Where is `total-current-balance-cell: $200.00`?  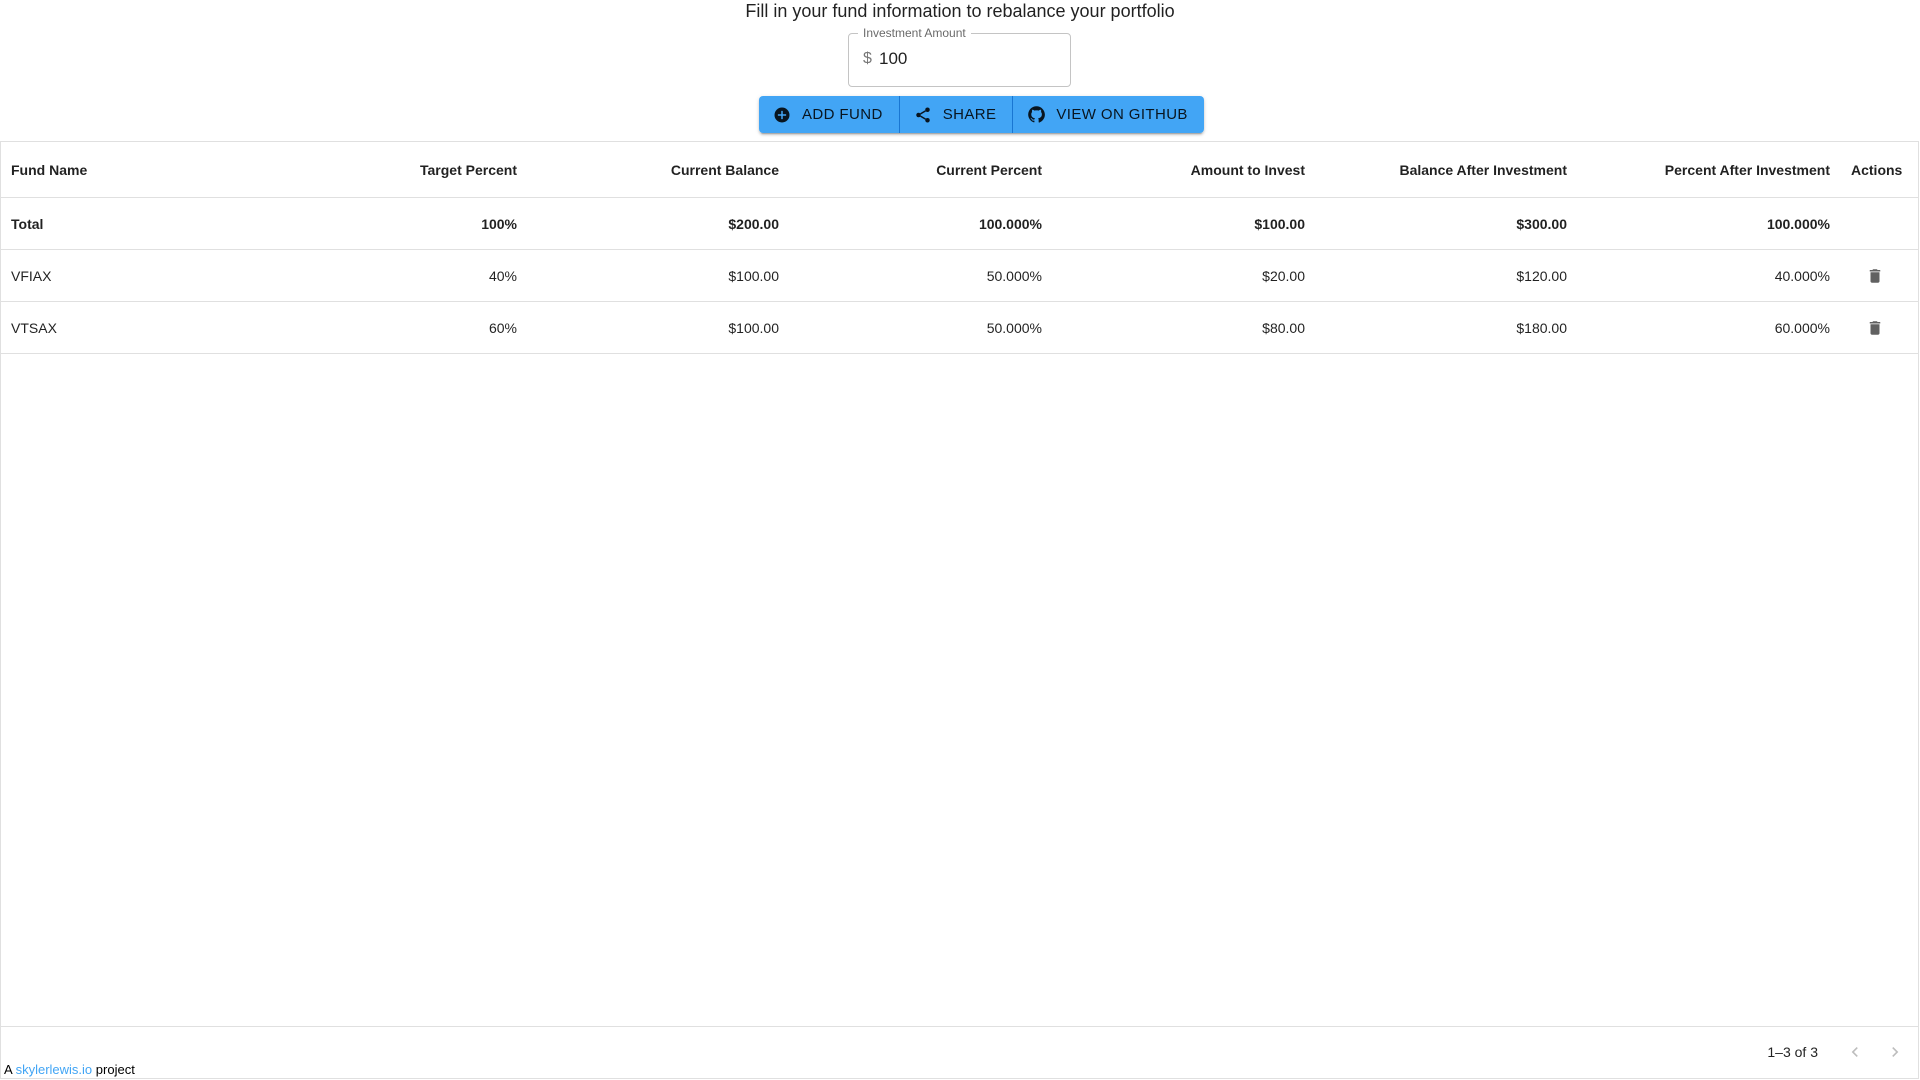
total-current-balance-cell: $200.00 is located at coordinates (753, 223).